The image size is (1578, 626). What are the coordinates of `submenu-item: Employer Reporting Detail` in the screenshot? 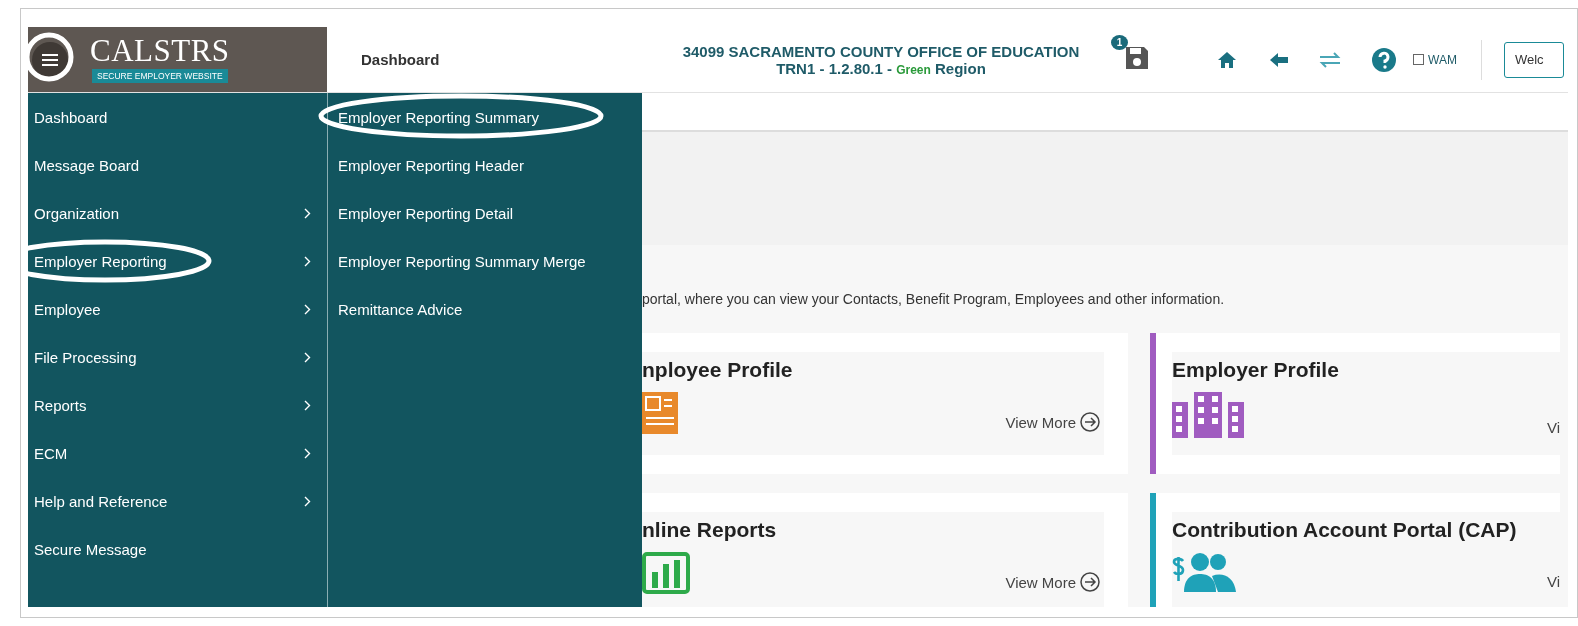 It's located at (485, 213).